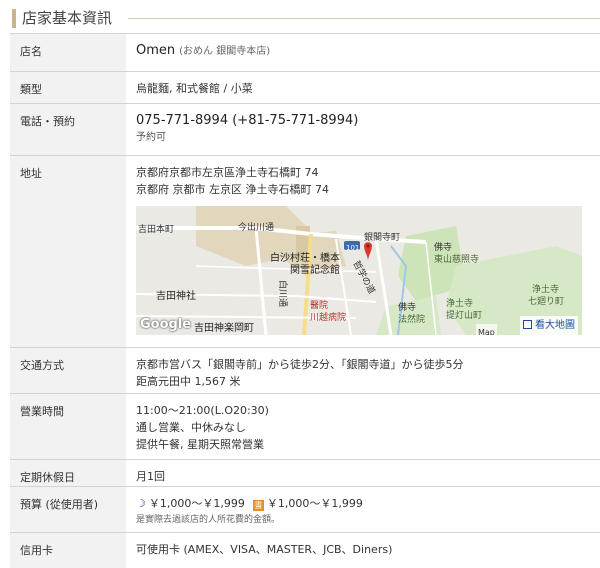 This screenshot has height=568, width=600. Describe the element at coordinates (527, 324) in the screenshot. I see `expand-map-icon` at that location.